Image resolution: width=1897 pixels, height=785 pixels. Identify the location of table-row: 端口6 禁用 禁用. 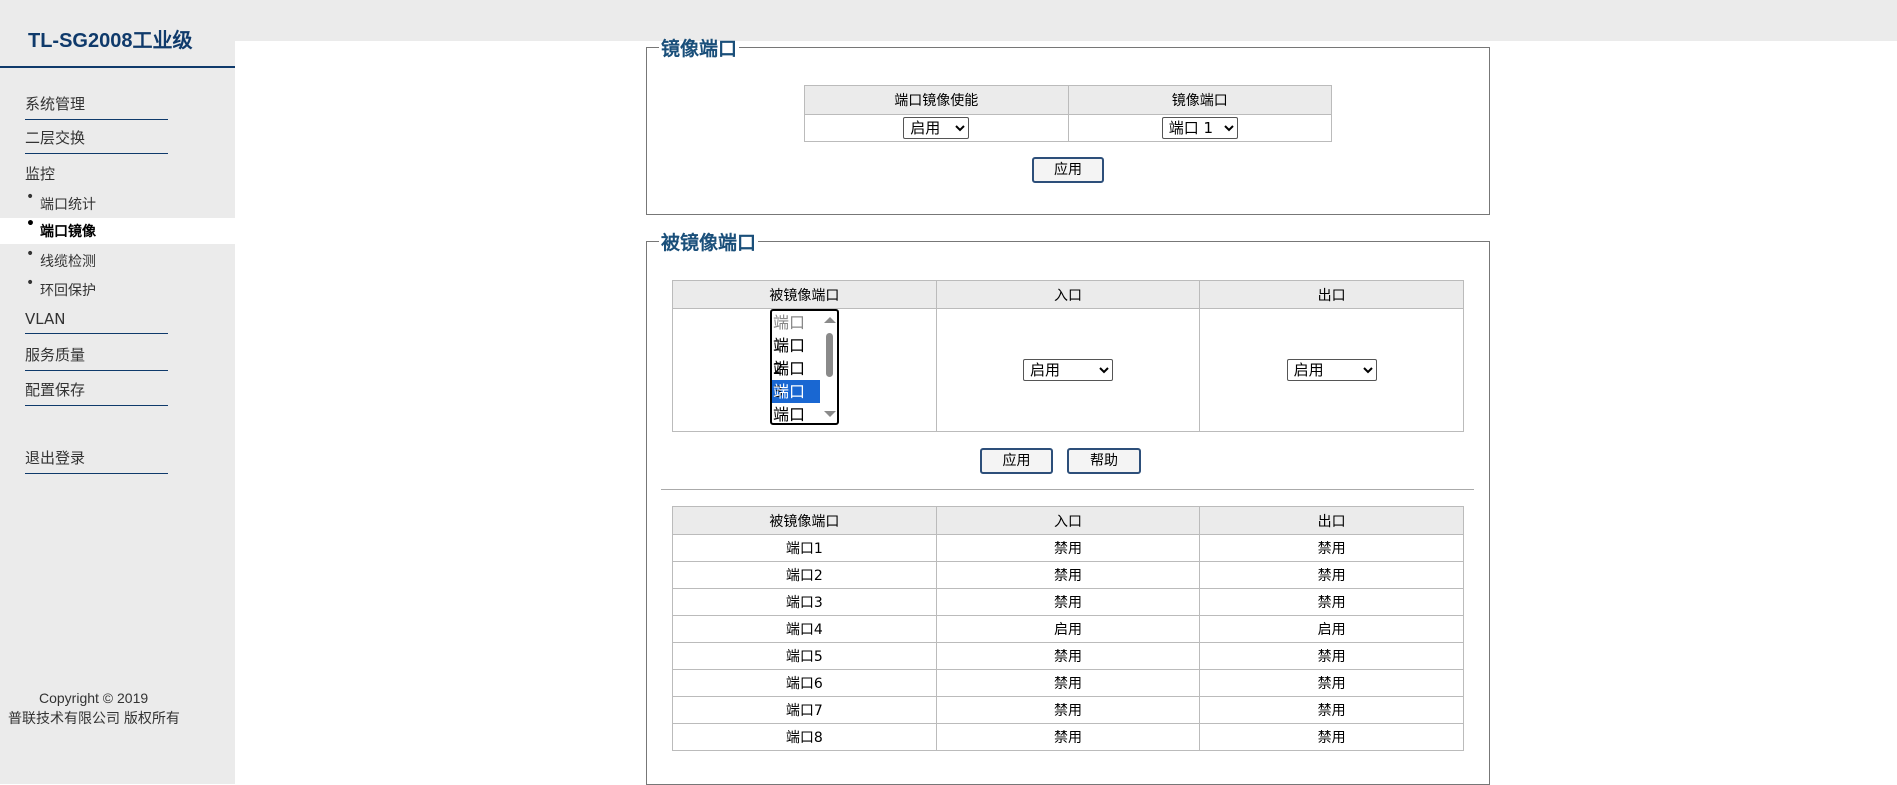
(1068, 683).